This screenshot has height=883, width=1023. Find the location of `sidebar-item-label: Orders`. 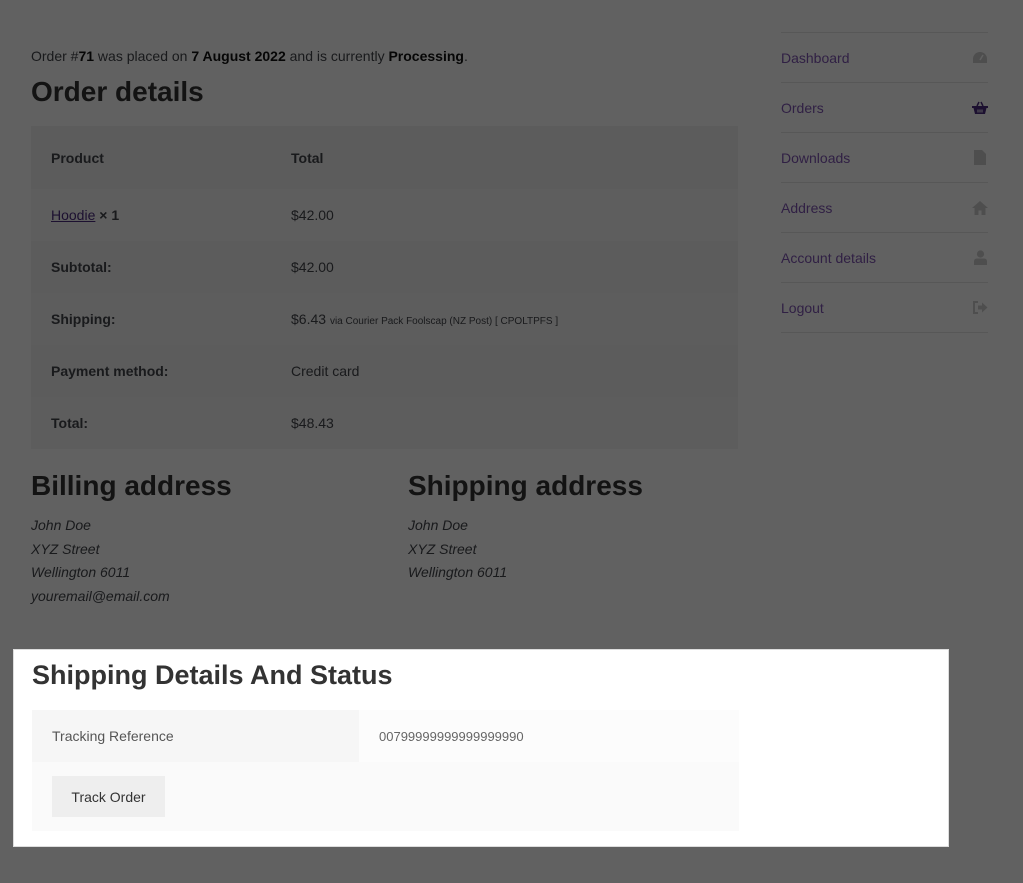

sidebar-item-label: Orders is located at coordinates (802, 107).